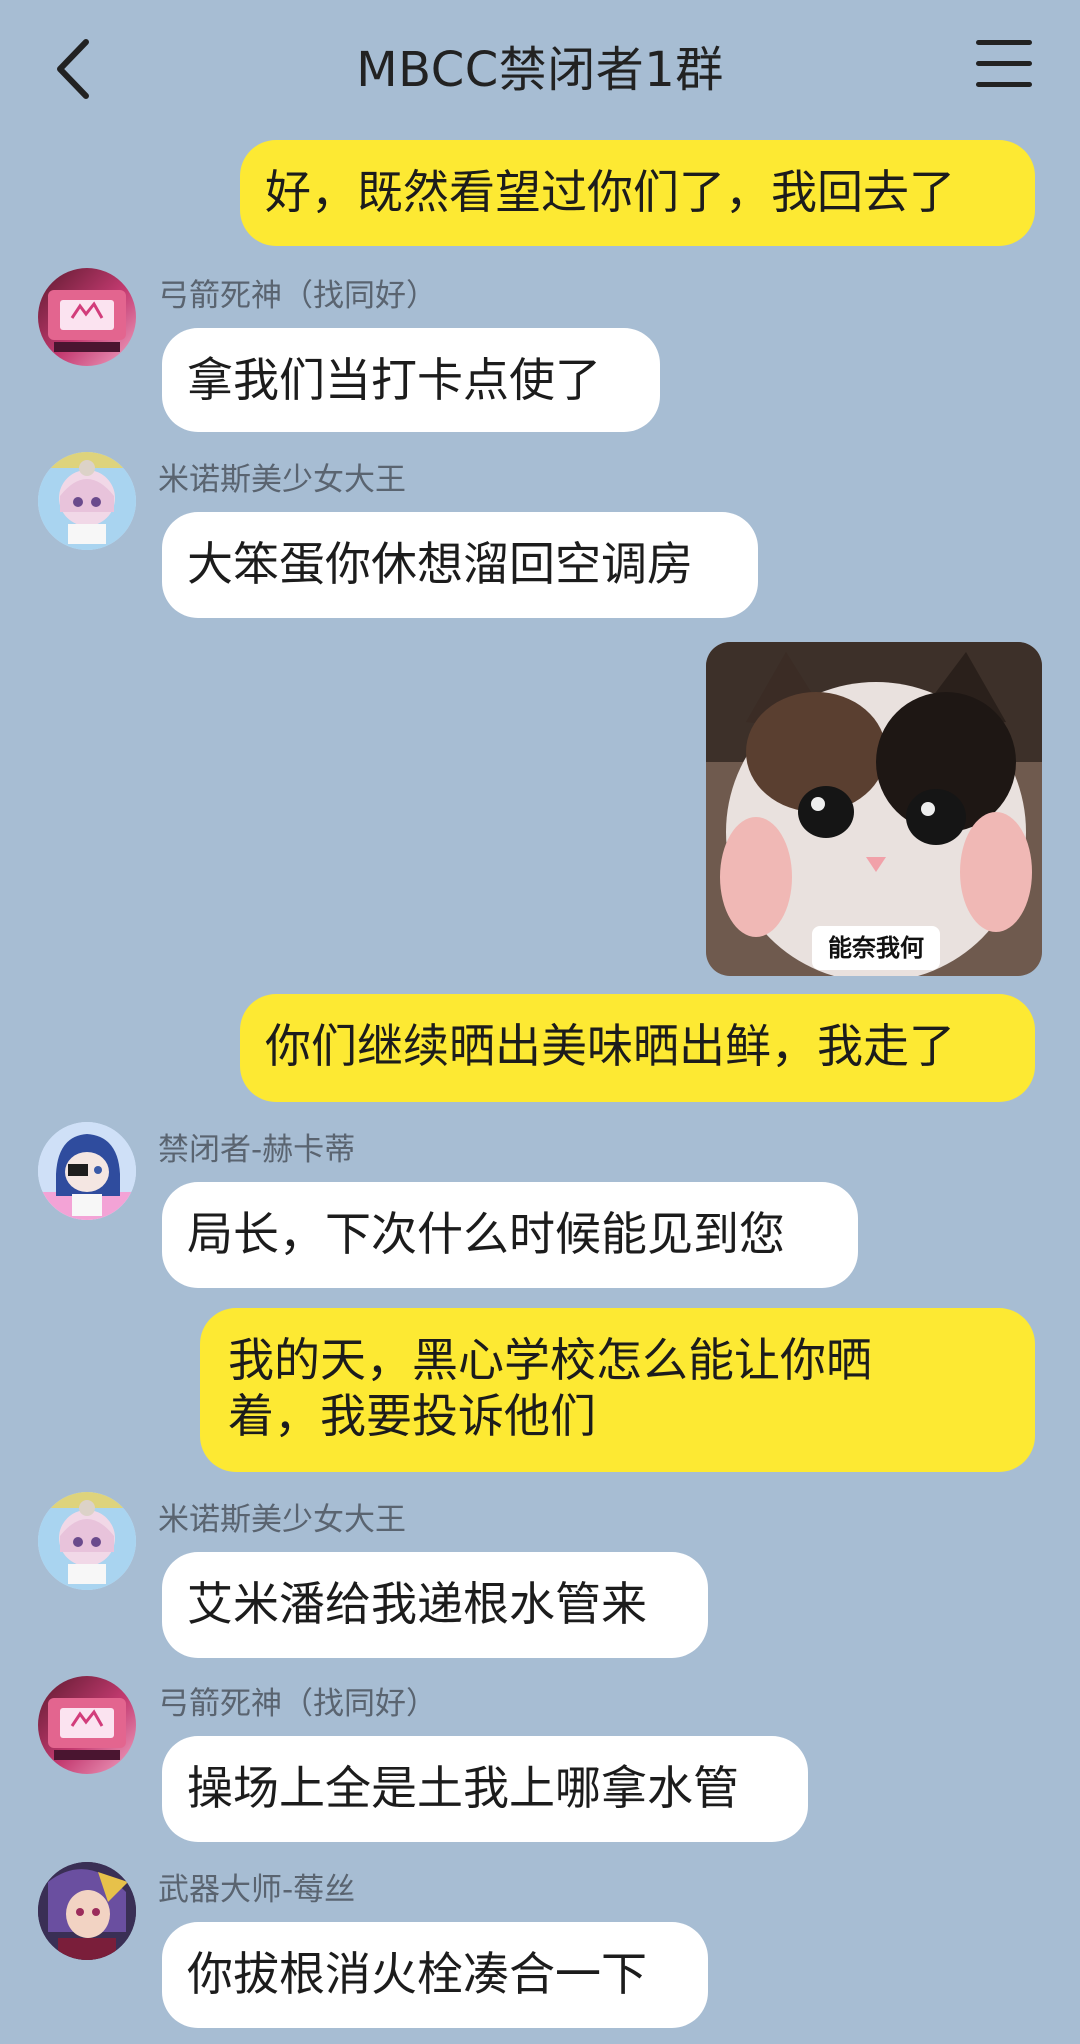 Image resolution: width=1080 pixels, height=2044 pixels. Describe the element at coordinates (876, 948) in the screenshot. I see `sticker-caption: 能奈我何` at that location.